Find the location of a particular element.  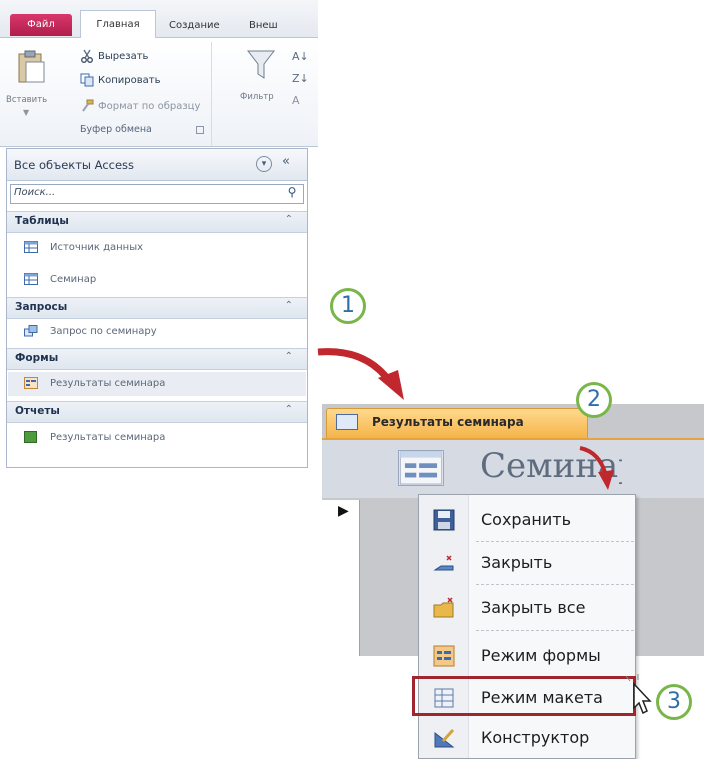

nav-group-forms: Формы ⌃ is located at coordinates (157, 359).